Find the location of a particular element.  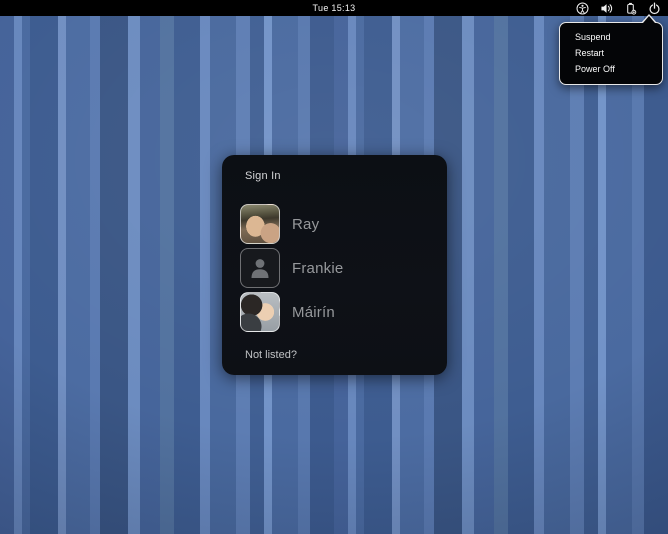

top-bar: Tue 15:13 is located at coordinates (334, 8).